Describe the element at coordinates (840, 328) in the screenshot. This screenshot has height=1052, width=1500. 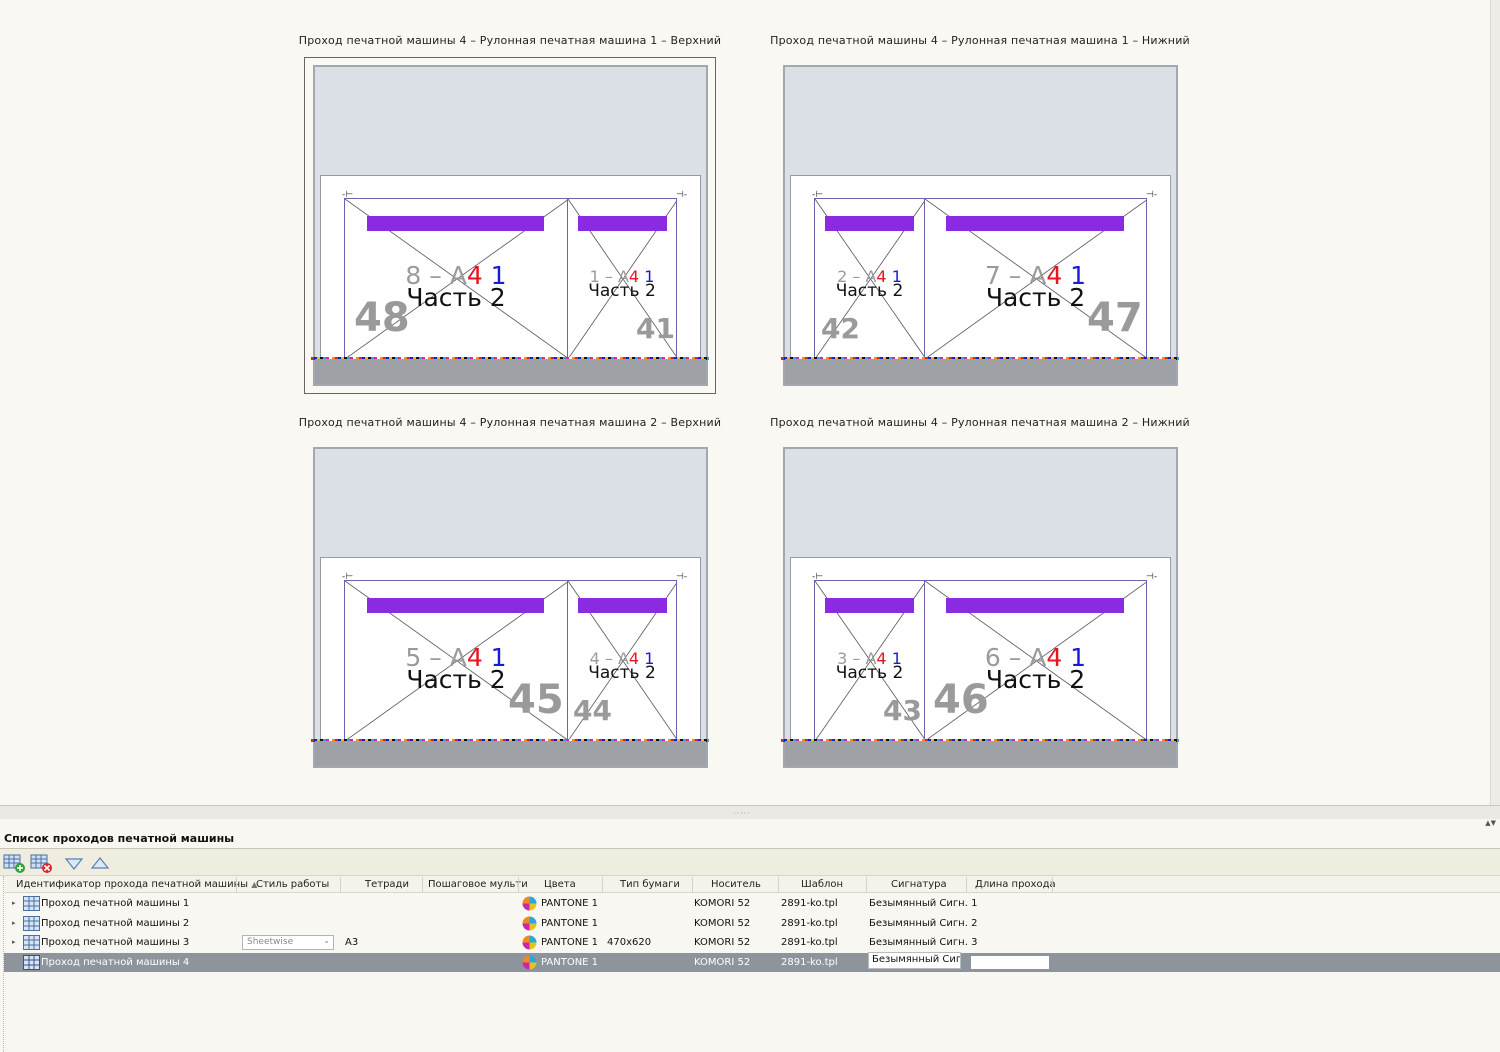
I see `folio-number: 42` at that location.